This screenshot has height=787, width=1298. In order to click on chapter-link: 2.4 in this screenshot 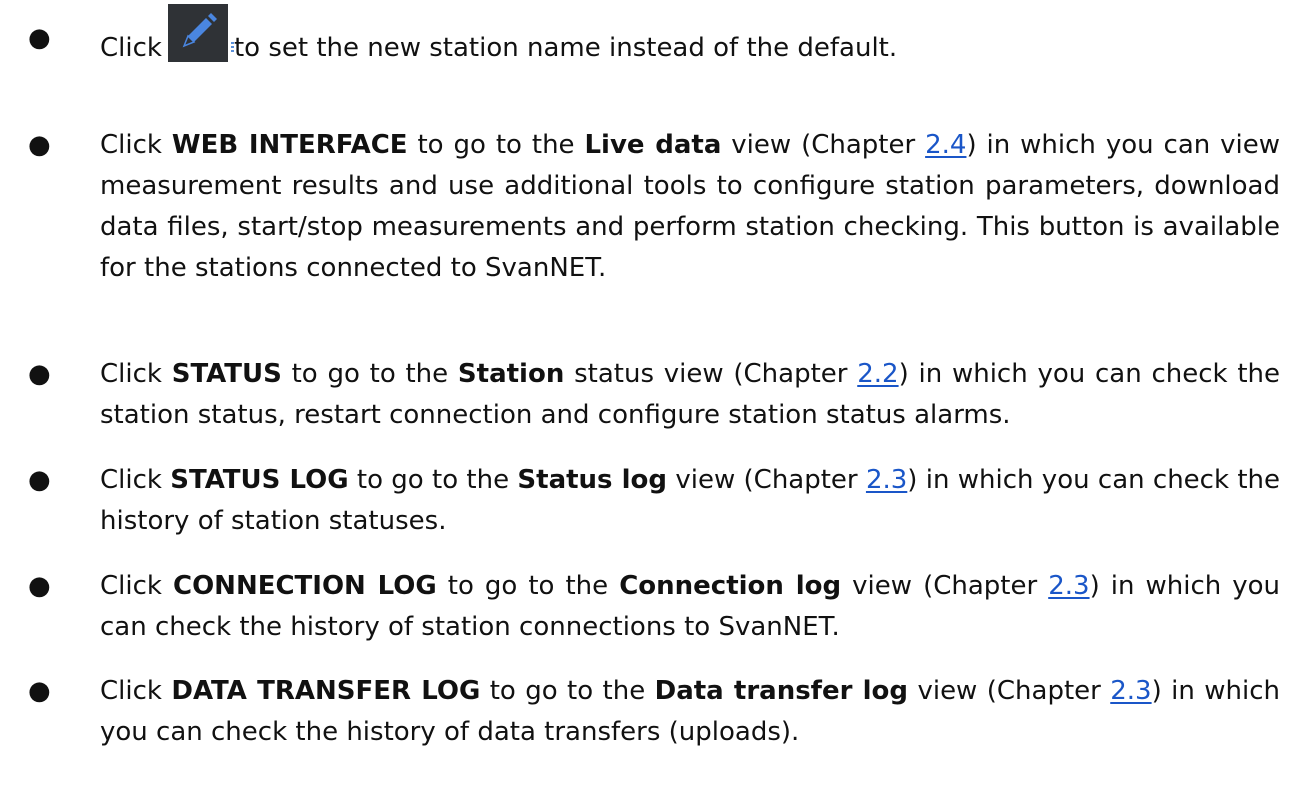, I will do `click(945, 145)`.